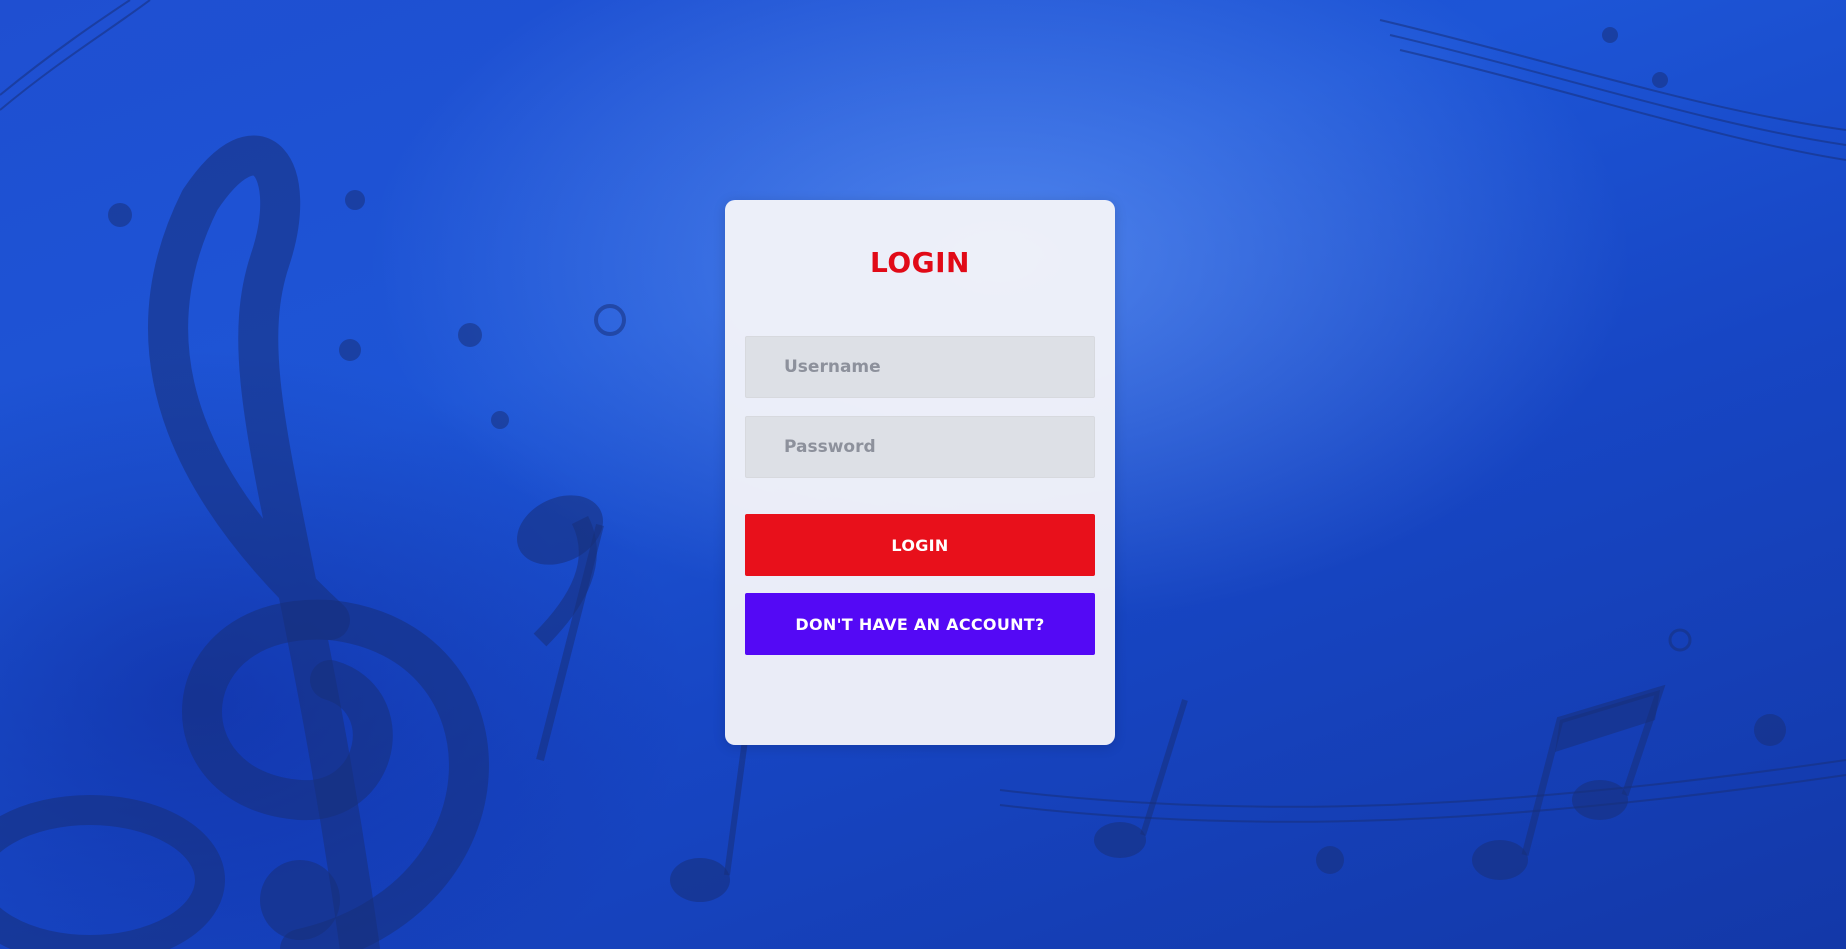 This screenshot has width=1846, height=949. I want to click on login-card: LOGIN LOGIN DON'T HAVE AN ACCOUNT?, so click(920, 472).